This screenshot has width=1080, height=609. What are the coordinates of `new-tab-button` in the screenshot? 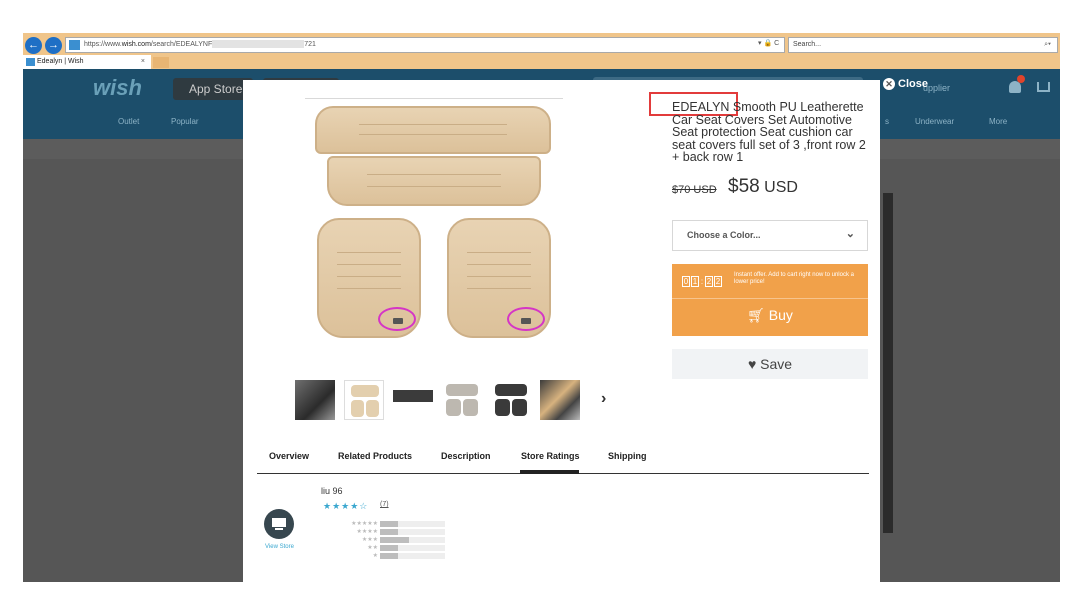 It's located at (161, 62).